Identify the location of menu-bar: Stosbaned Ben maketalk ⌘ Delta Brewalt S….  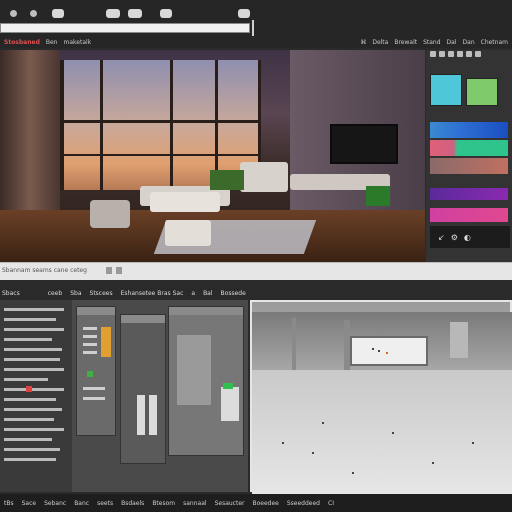
(256, 42).